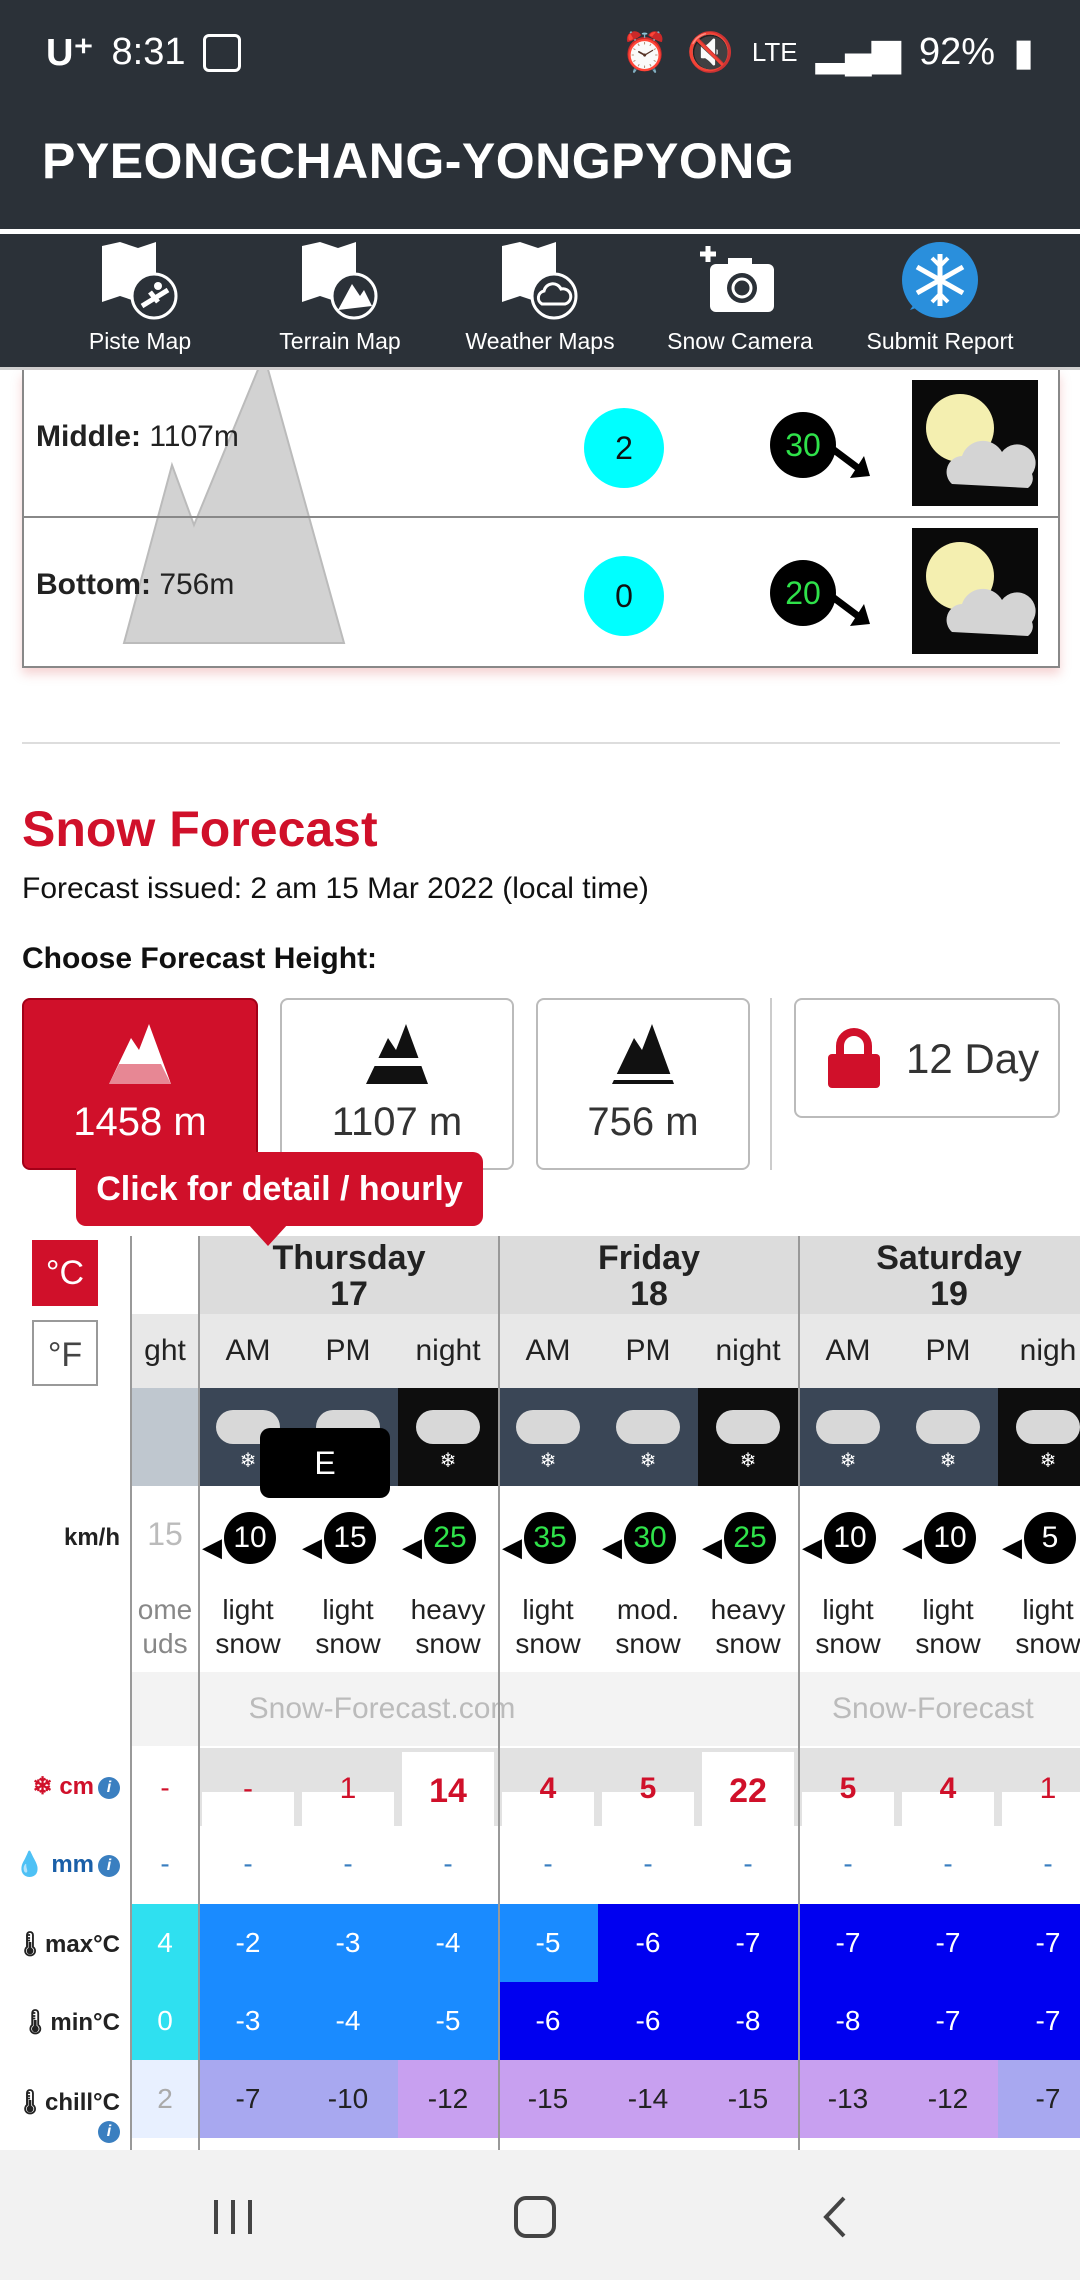  I want to click on day-header: Friday 18, so click(648, 1275).